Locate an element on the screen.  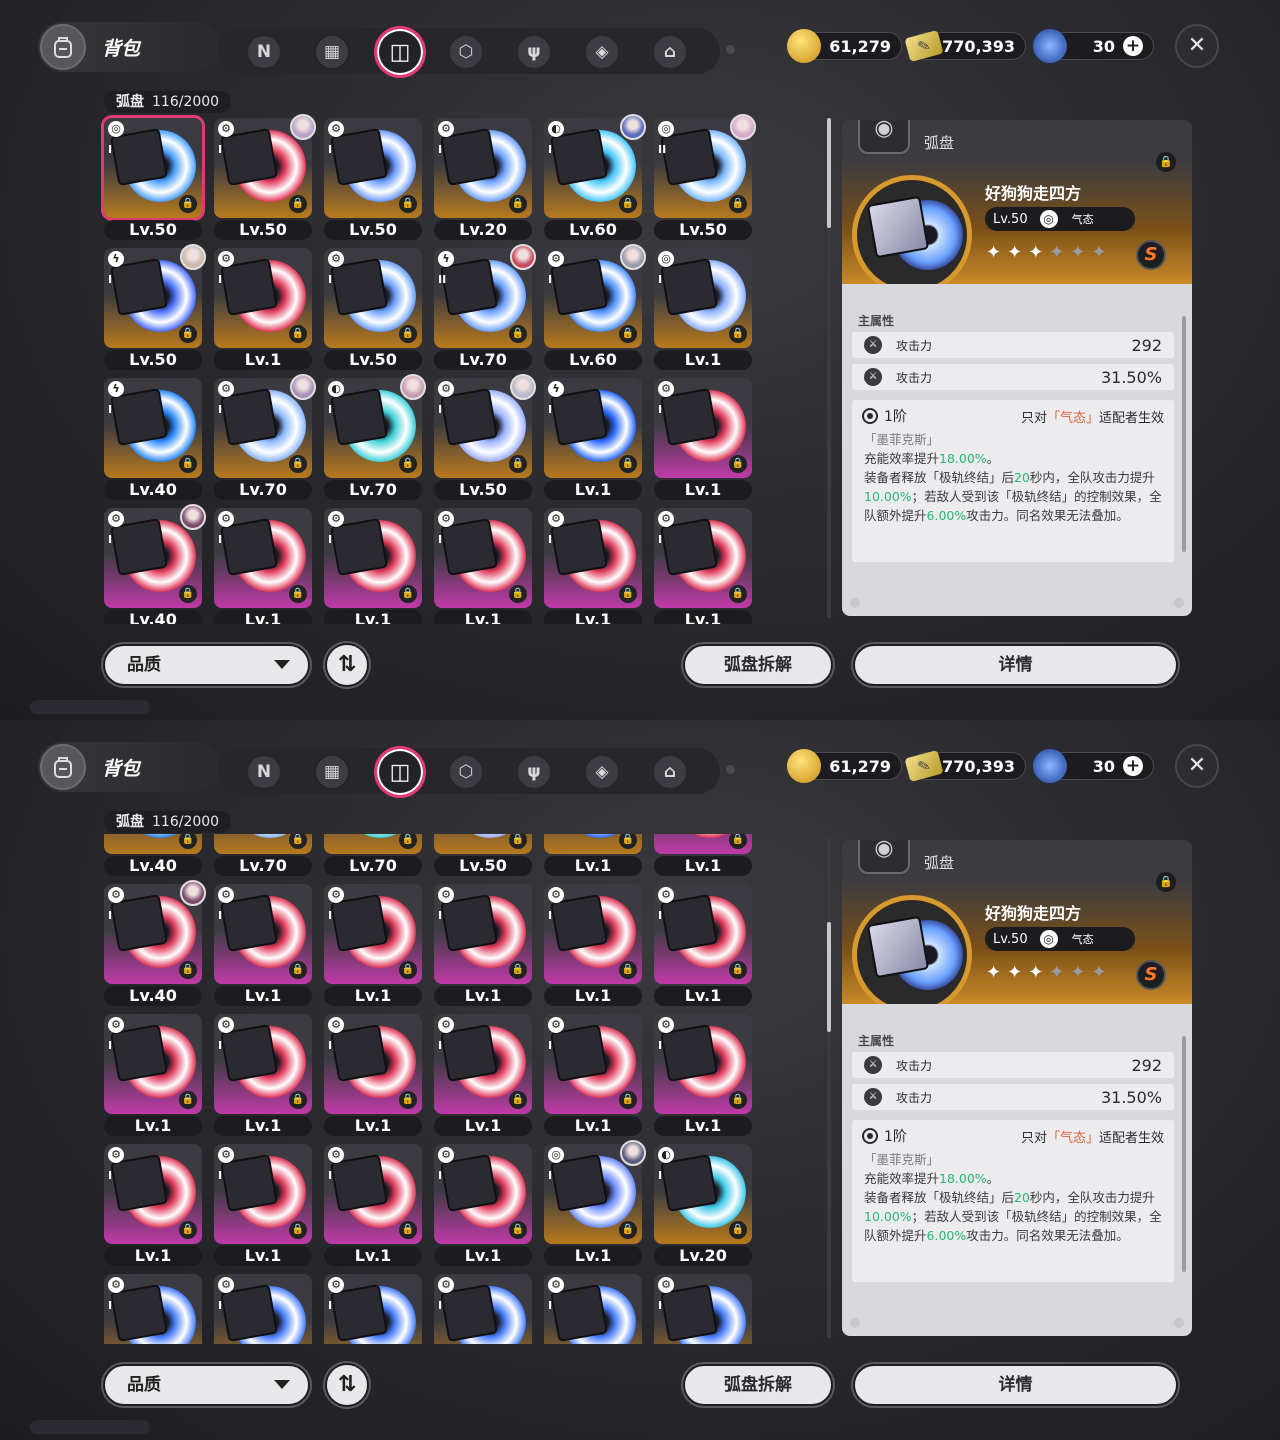
disc-slot: ⚙ I 🔒 Lv.40 is located at coordinates (155, 564).